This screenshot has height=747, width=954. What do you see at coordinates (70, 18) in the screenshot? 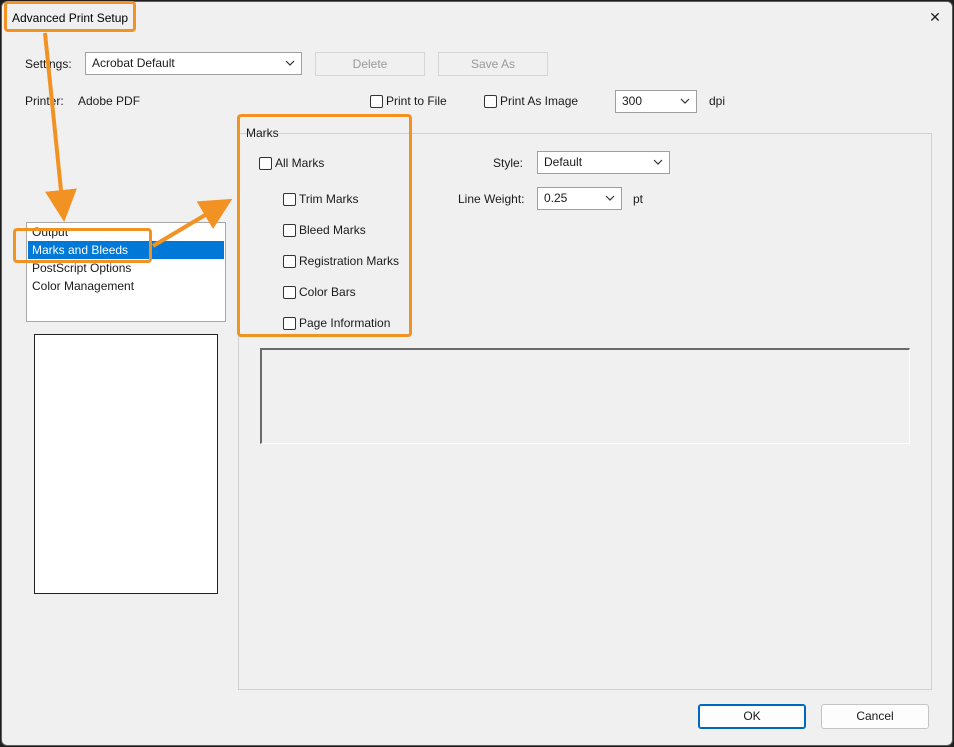
I see `window-title: Advanced Print Setup` at bounding box center [70, 18].